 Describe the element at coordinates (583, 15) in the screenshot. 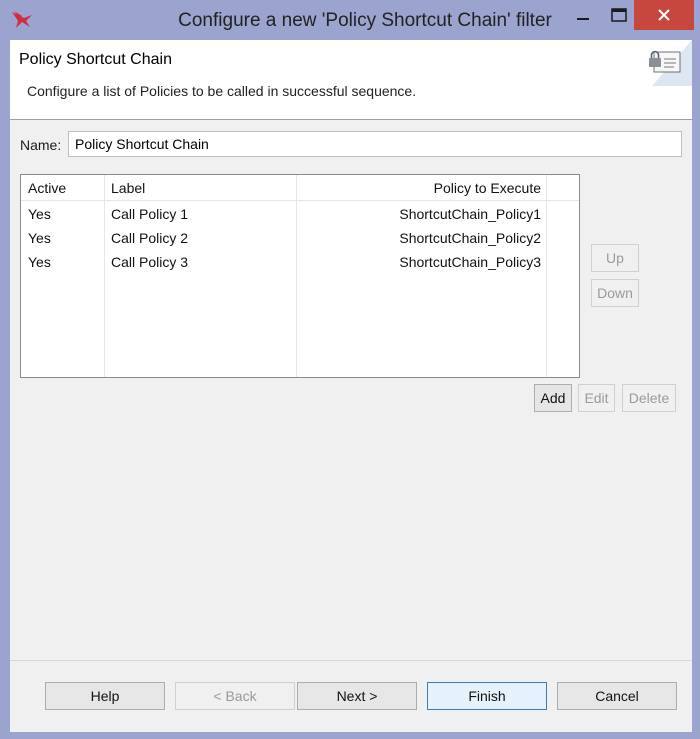

I see `minimize-button` at that location.